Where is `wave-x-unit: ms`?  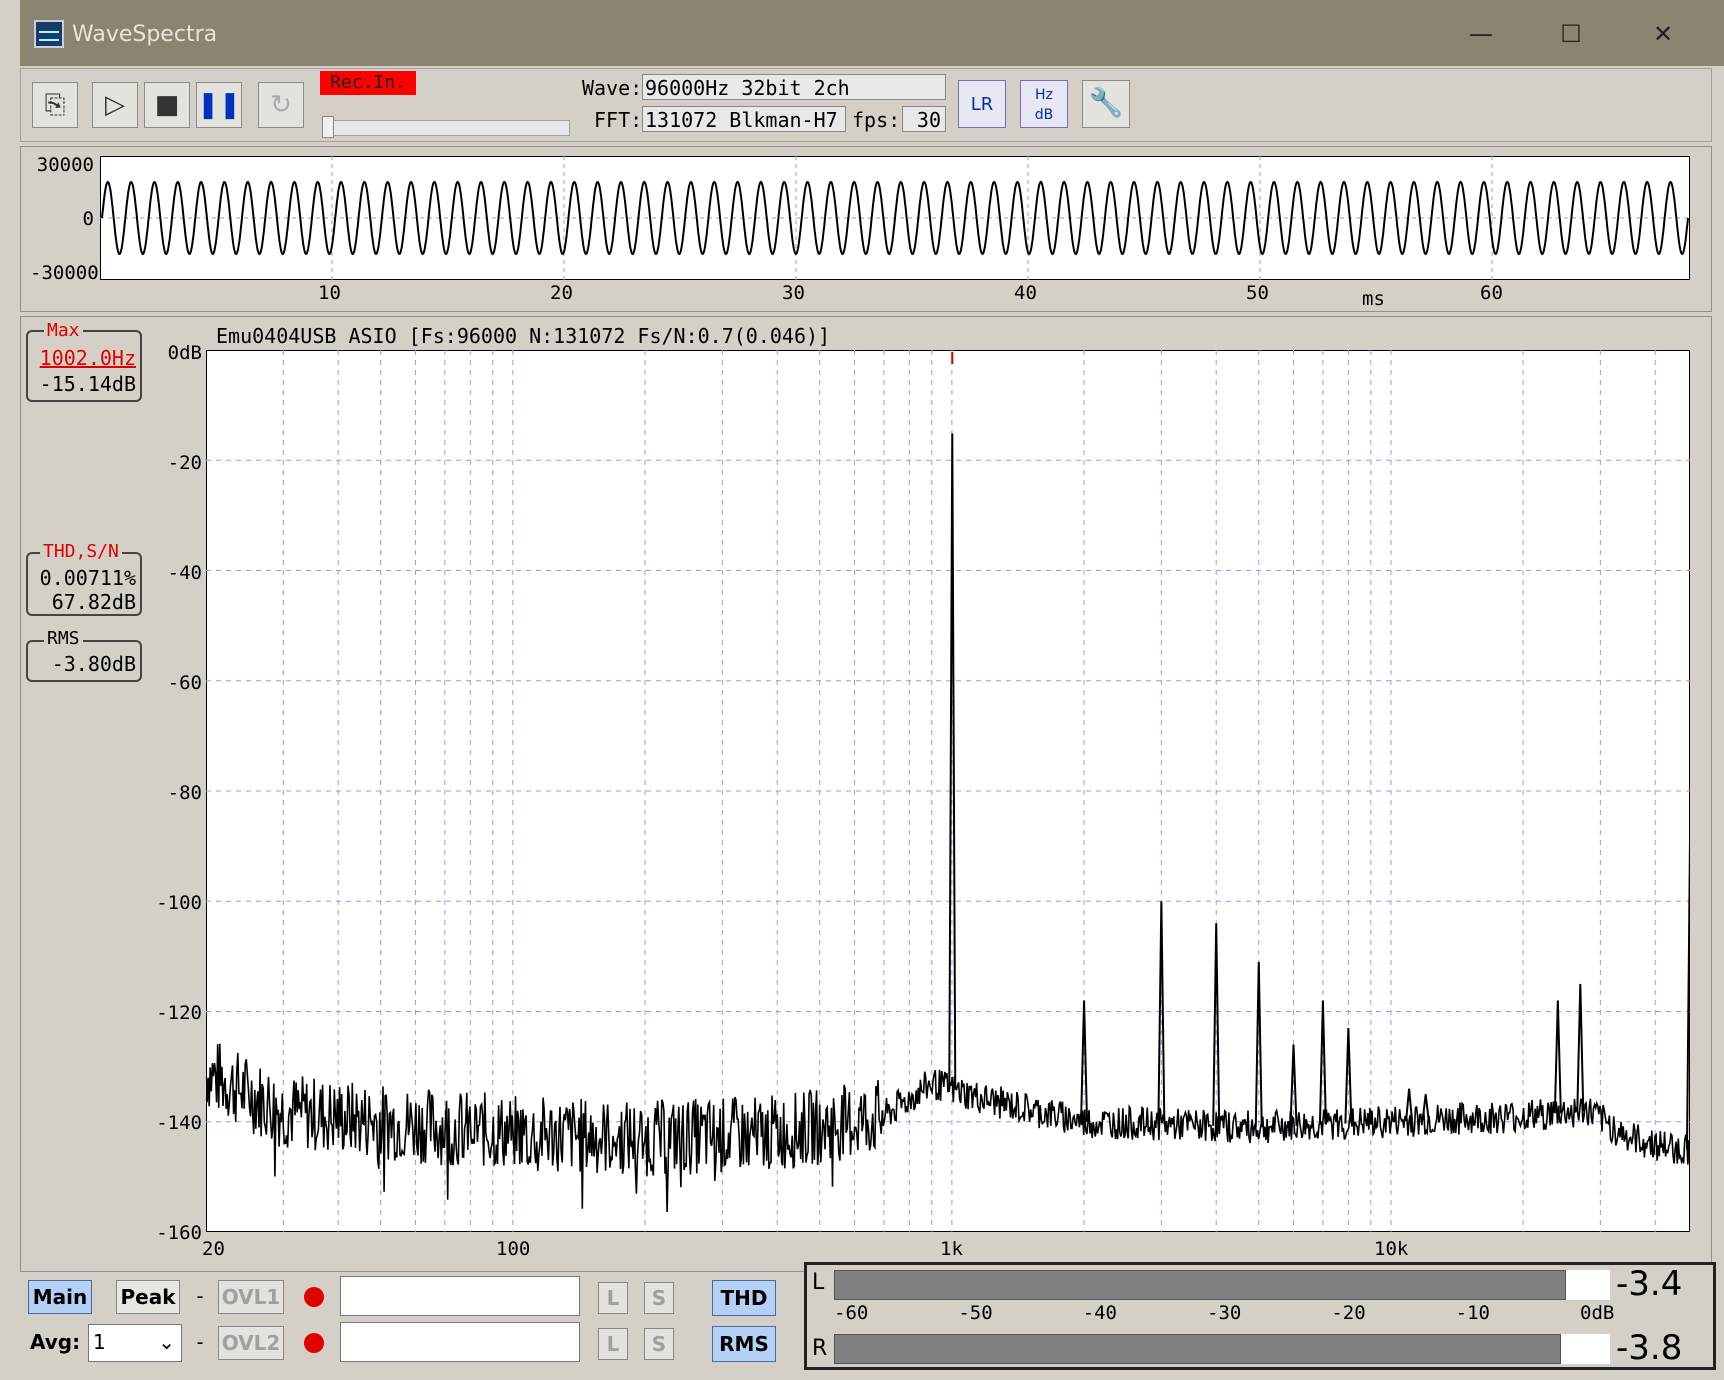
wave-x-unit: ms is located at coordinates (1373, 299).